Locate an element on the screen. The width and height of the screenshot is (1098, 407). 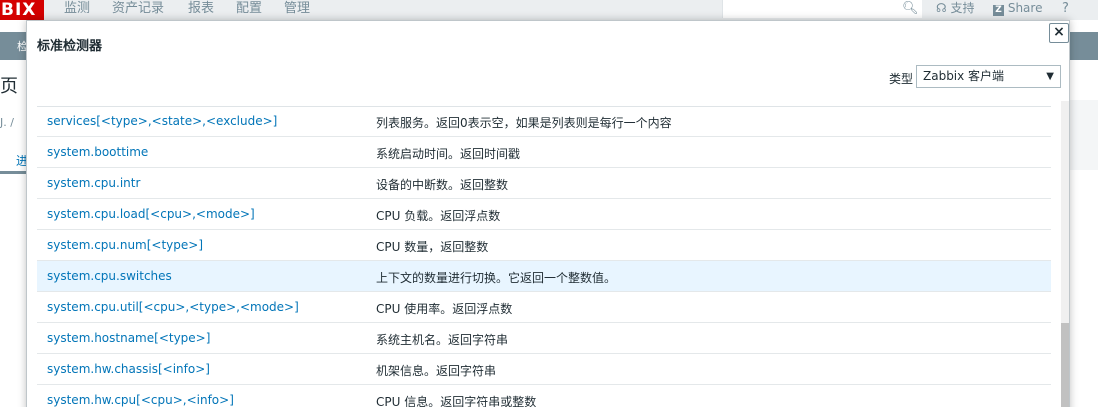
scrollbar is located at coordinates (1065, 254).